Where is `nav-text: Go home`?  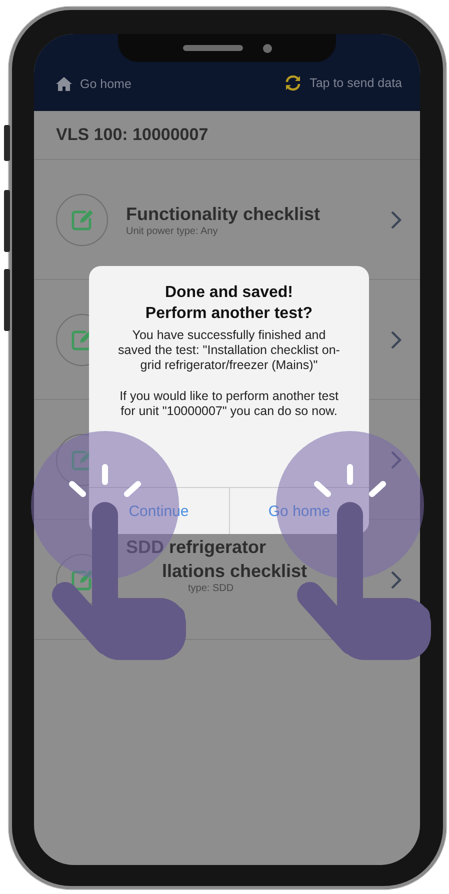 nav-text: Go home is located at coordinates (106, 84).